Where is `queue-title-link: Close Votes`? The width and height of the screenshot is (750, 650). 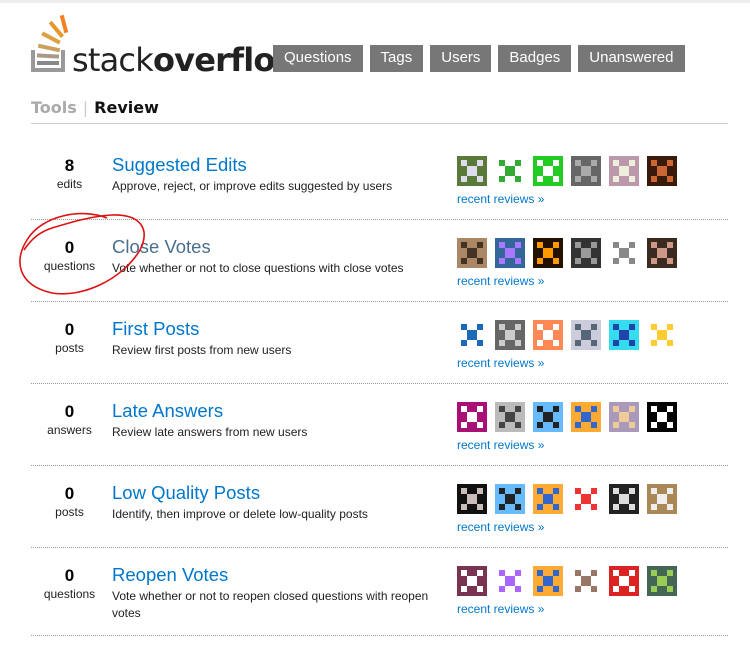 queue-title-link: Close Votes is located at coordinates (161, 247).